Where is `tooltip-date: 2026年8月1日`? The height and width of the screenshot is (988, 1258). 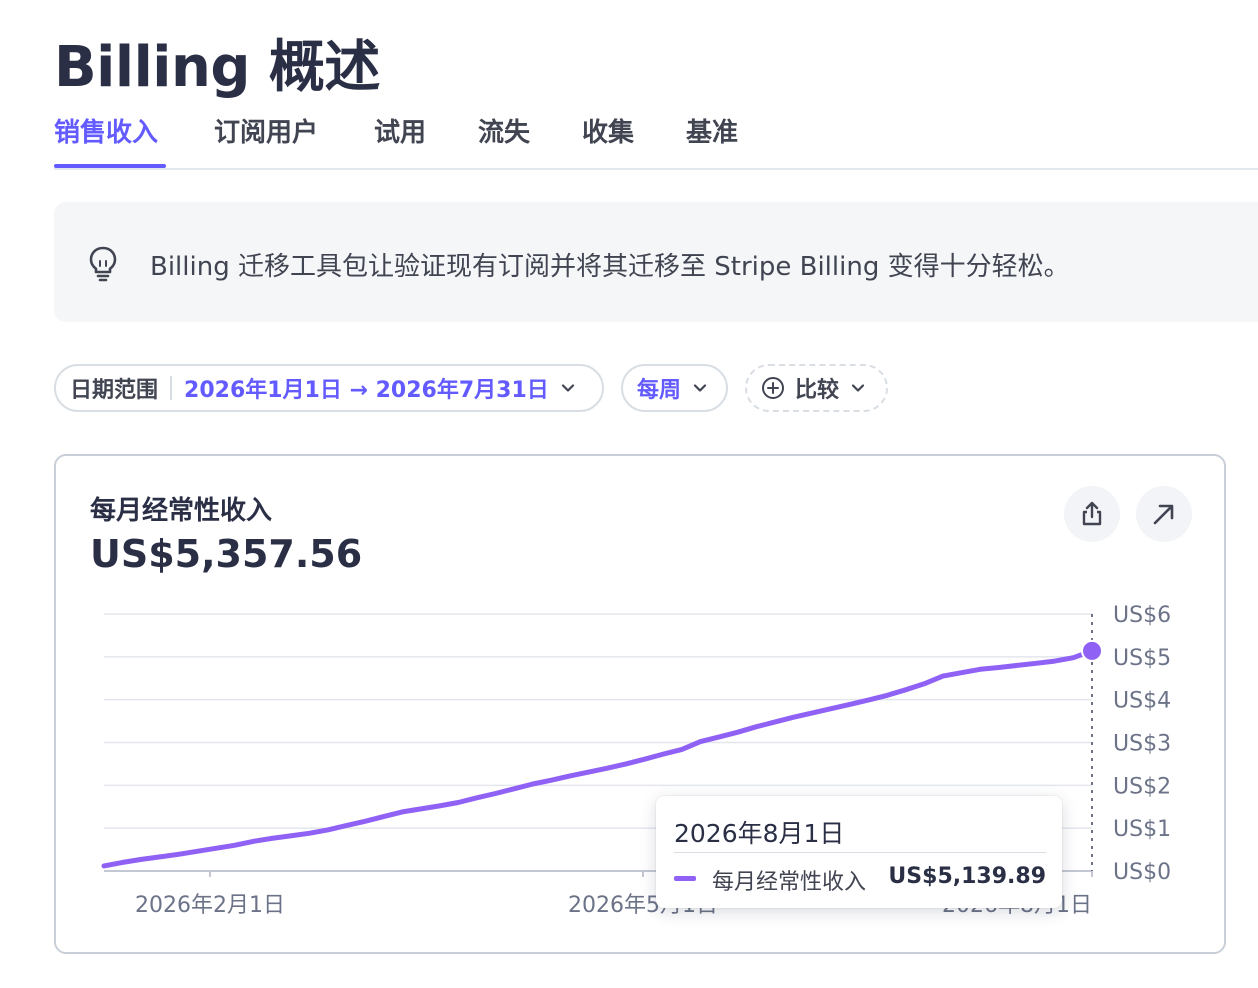
tooltip-date: 2026年8月1日 is located at coordinates (759, 833).